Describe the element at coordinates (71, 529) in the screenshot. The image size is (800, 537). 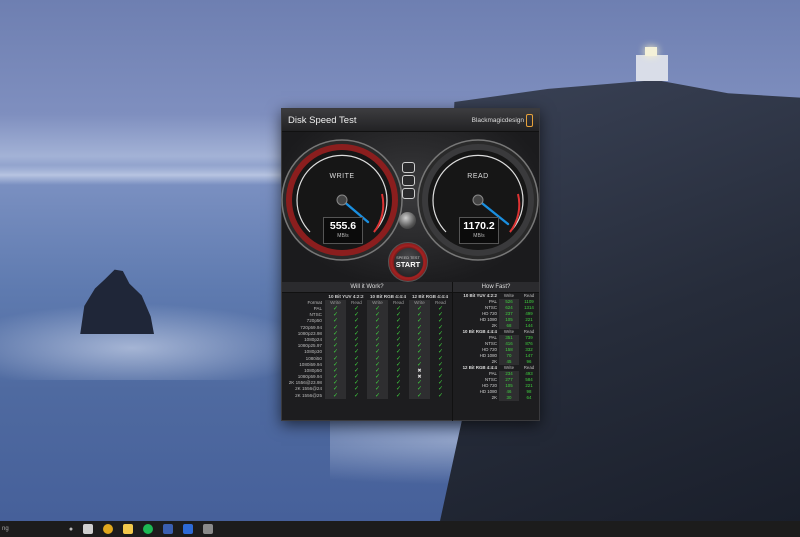
I see `microphone-icon: ●` at that location.